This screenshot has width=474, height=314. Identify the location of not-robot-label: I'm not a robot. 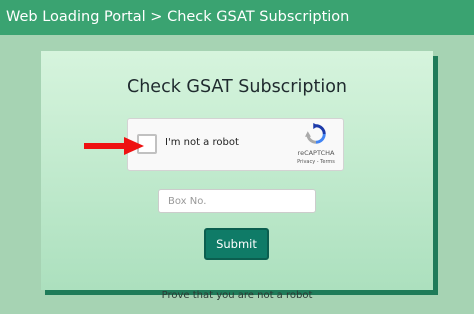
(202, 142).